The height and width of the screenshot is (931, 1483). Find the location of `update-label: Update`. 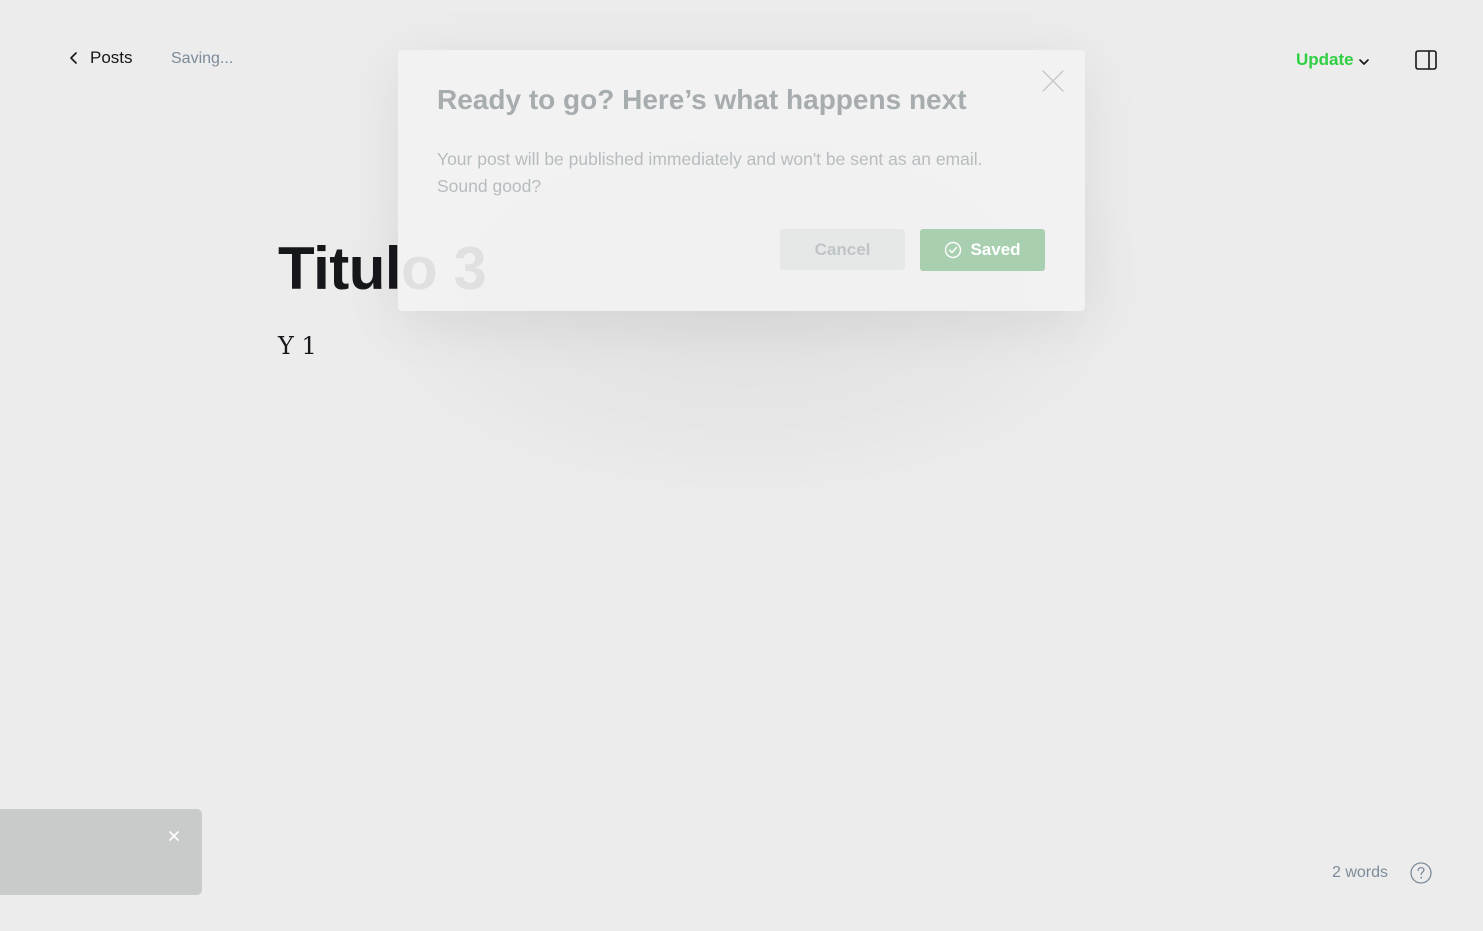

update-label: Update is located at coordinates (1325, 59).